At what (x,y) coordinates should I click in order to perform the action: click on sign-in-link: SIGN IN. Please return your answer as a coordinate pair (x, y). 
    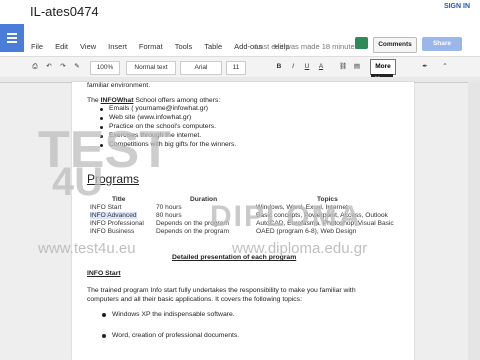
    Looking at the image, I should click on (457, 6).